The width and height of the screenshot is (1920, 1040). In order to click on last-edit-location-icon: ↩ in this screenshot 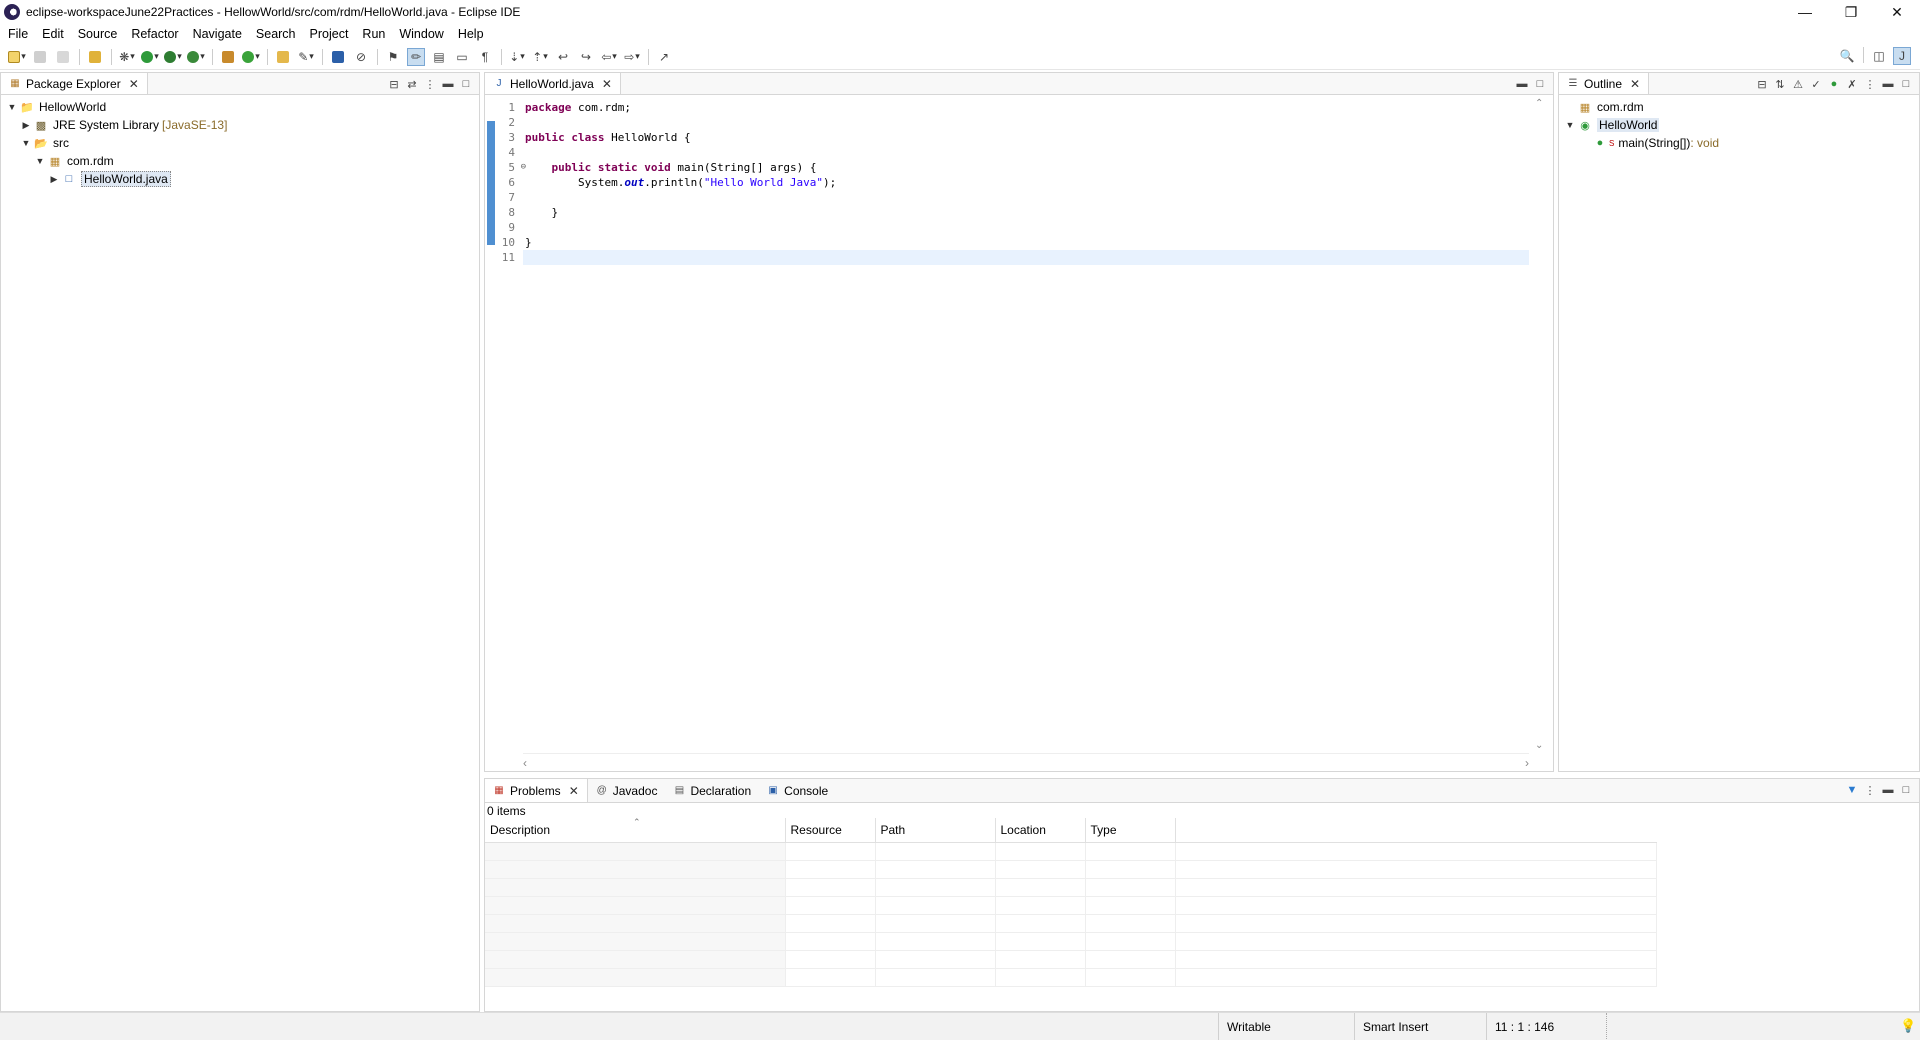, I will do `click(563, 57)`.